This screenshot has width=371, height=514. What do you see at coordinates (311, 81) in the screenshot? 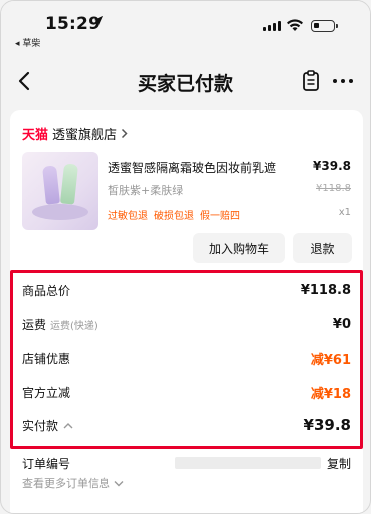
I see `order-note-icon` at bounding box center [311, 81].